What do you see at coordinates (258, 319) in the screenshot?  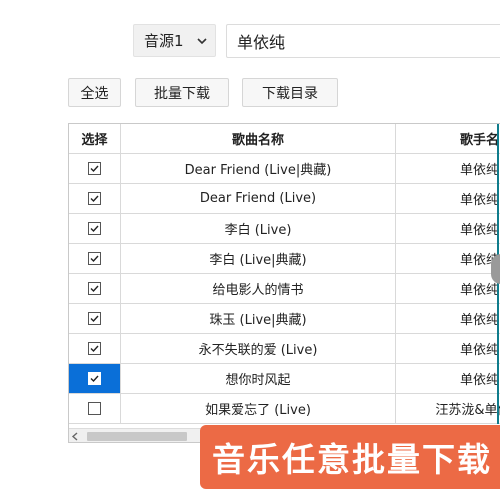 I see `song-title-cell: 珠玉 (Live|典藏)` at bounding box center [258, 319].